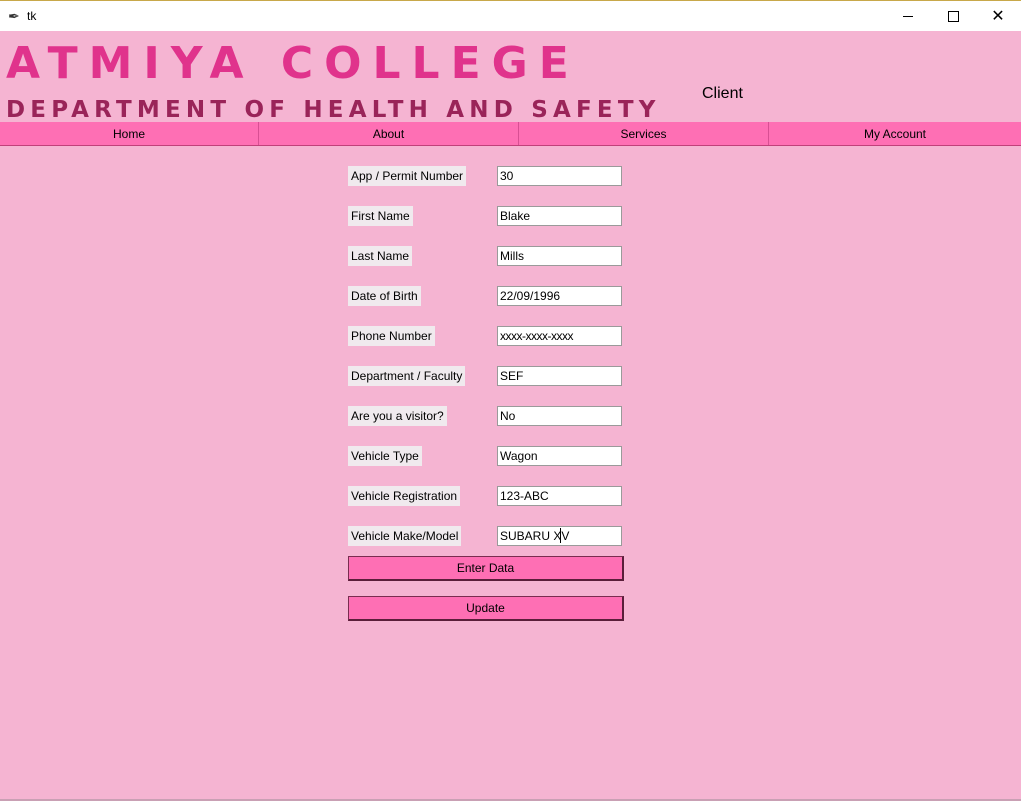 This screenshot has height=801, width=1021. I want to click on college-title: ATMIYA COLLEGE, so click(293, 63).